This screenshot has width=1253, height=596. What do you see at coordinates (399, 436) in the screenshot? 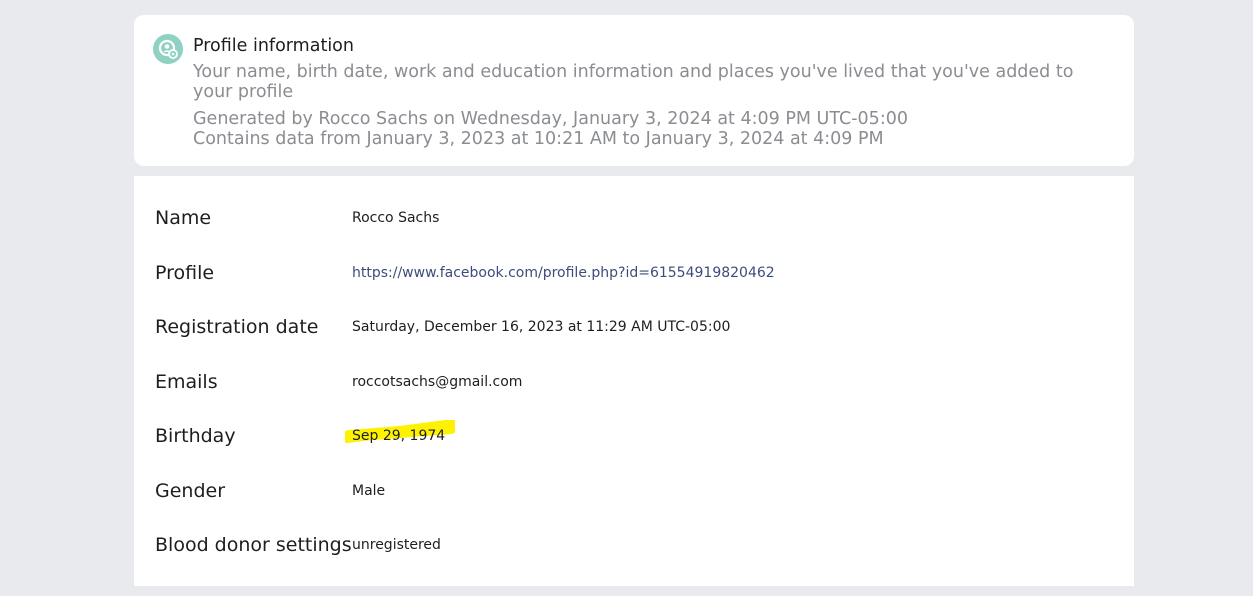
I see `row-value: Sep 29, 1974` at bounding box center [399, 436].